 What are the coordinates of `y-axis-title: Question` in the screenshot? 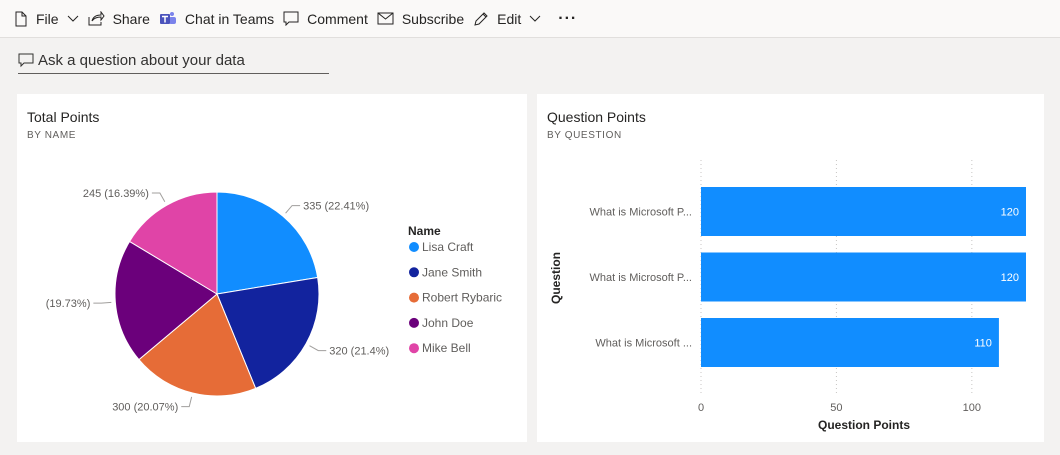 It's located at (556, 278).